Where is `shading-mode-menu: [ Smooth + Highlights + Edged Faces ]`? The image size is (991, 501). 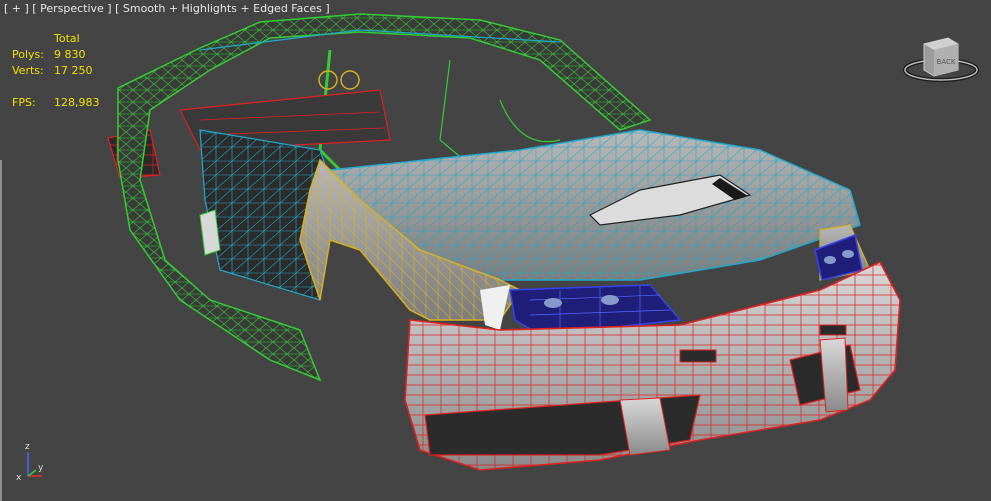 shading-mode-menu: [ Smooth + Highlights + Edged Faces ] is located at coordinates (222, 8).